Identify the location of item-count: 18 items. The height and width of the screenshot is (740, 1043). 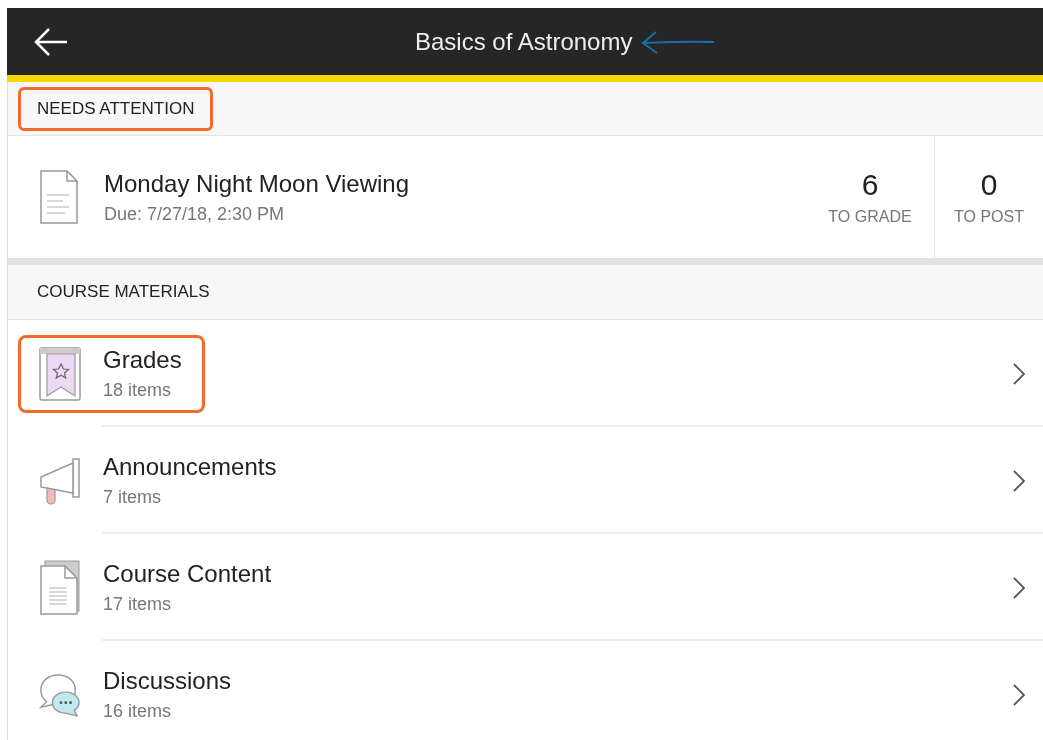
(138, 390).